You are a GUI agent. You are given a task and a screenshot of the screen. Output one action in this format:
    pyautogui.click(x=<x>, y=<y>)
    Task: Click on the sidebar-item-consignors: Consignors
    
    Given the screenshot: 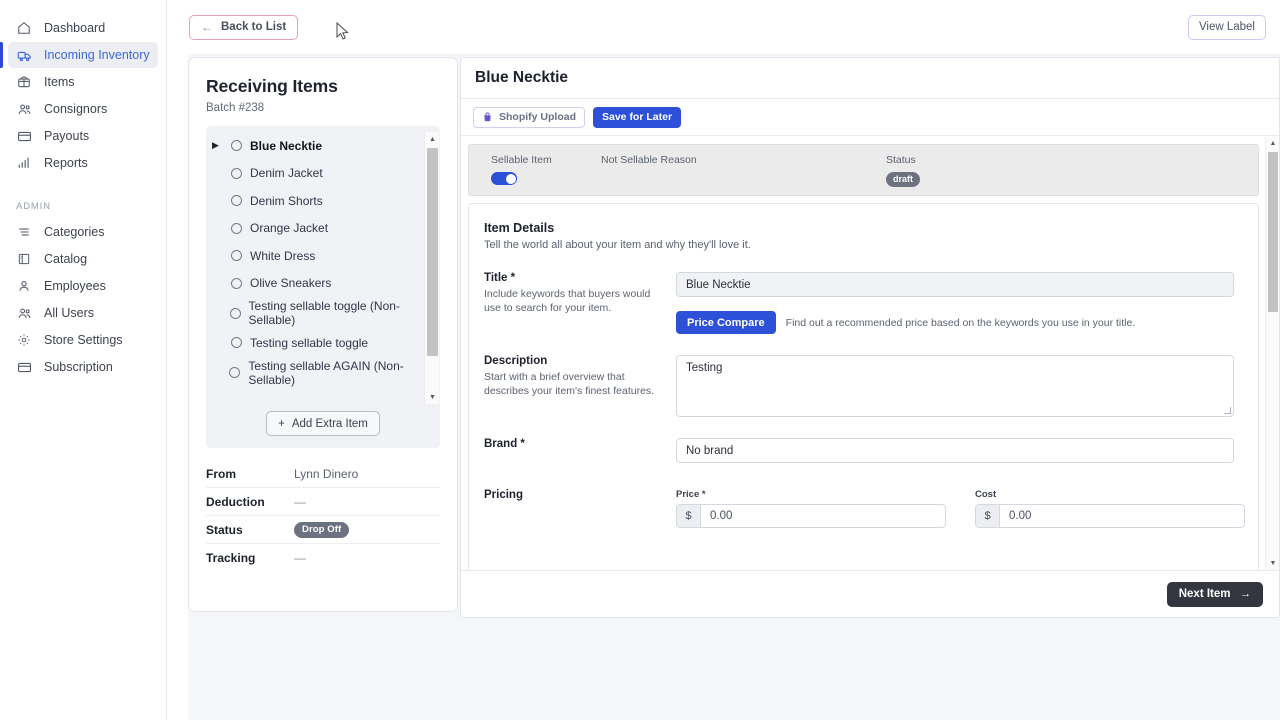 What is the action you would take?
    pyautogui.click(x=83, y=109)
    